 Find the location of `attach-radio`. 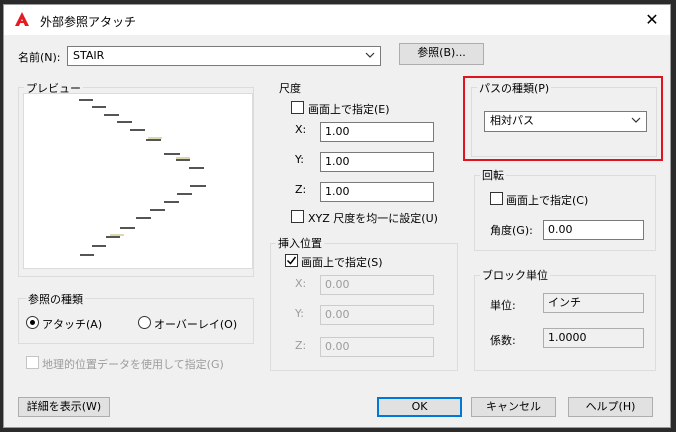

attach-radio is located at coordinates (32, 322).